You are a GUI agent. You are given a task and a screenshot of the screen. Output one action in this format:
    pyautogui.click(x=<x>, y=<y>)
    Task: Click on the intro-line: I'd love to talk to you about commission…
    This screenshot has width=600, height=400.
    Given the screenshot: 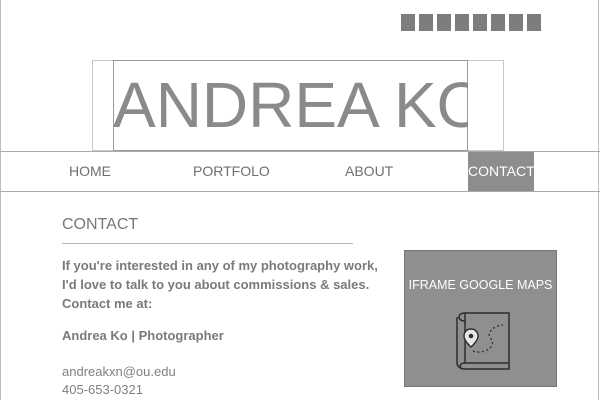 What is the action you would take?
    pyautogui.click(x=216, y=284)
    